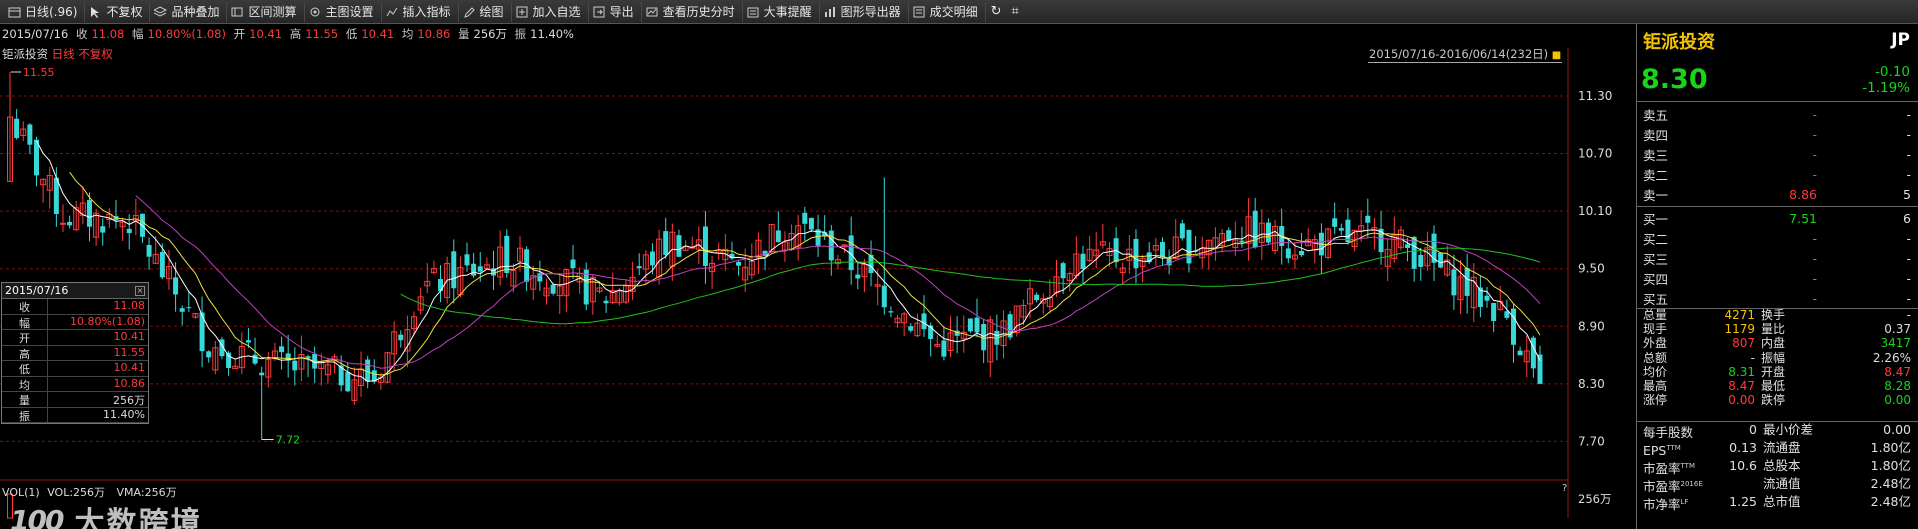 This screenshot has height=529, width=1918. What do you see at coordinates (1773, 357) in the screenshot?
I see `stat-label: 振幅` at bounding box center [1773, 357].